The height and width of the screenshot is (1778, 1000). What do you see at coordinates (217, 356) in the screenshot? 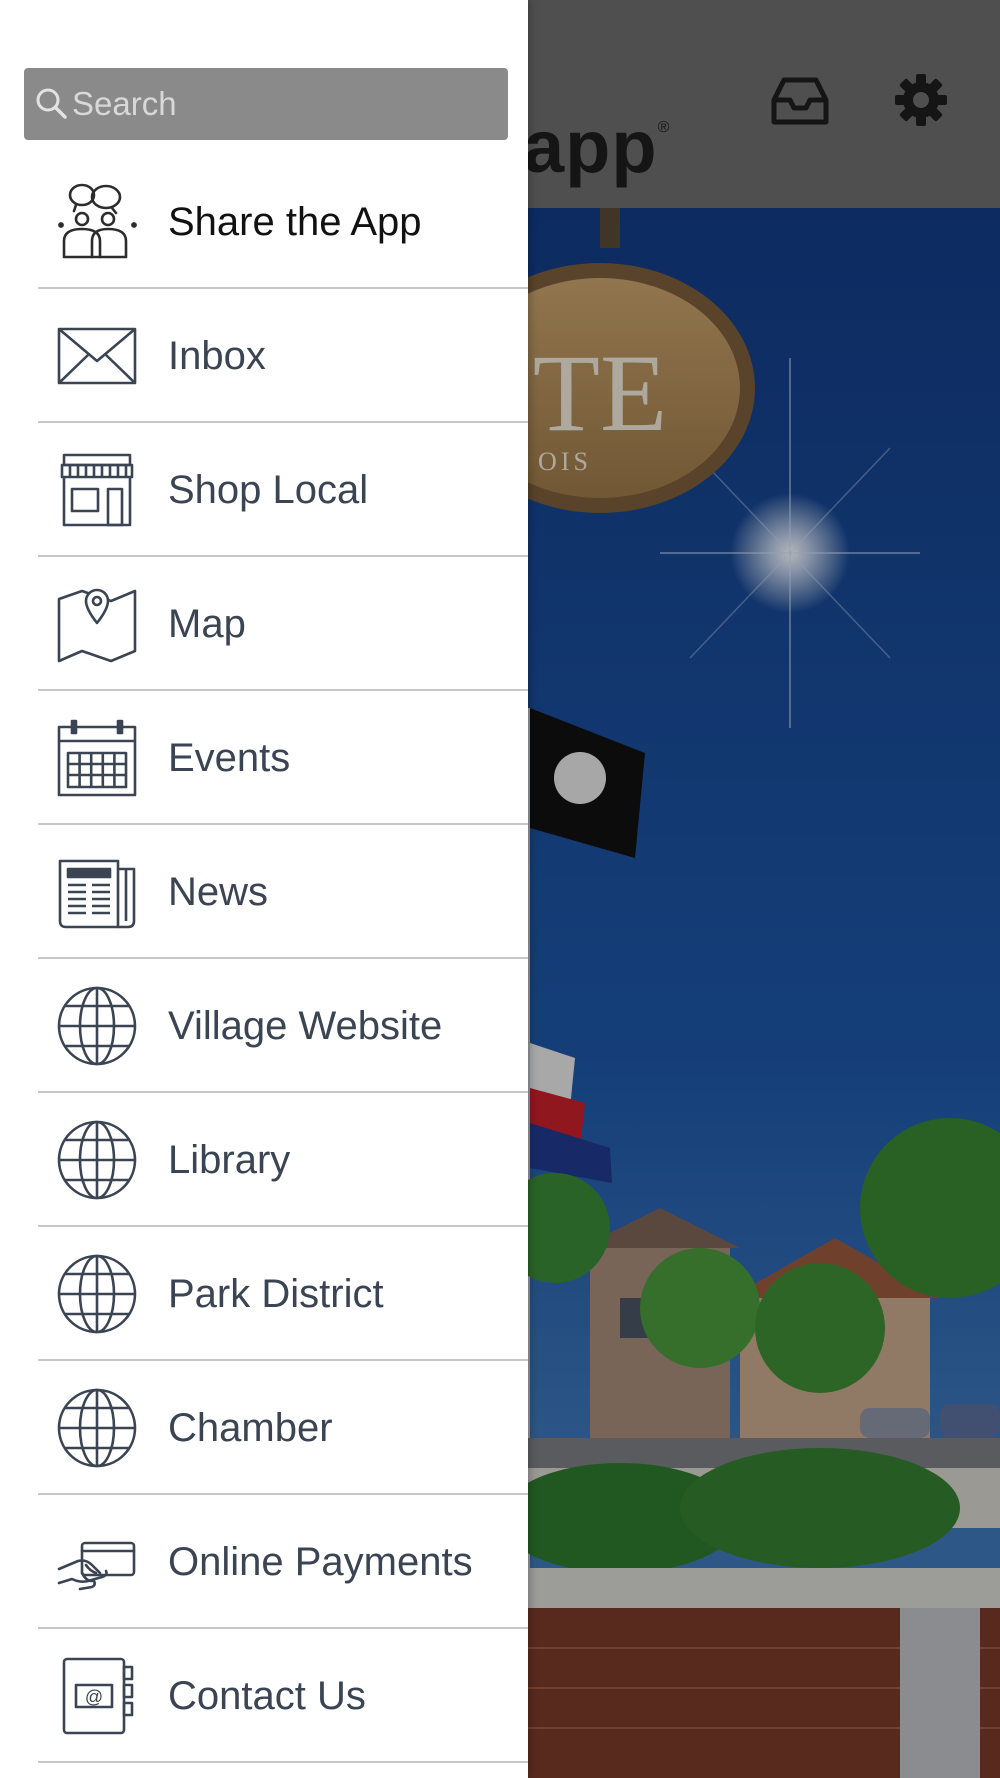
I see `menu-item-label: Inbox` at bounding box center [217, 356].